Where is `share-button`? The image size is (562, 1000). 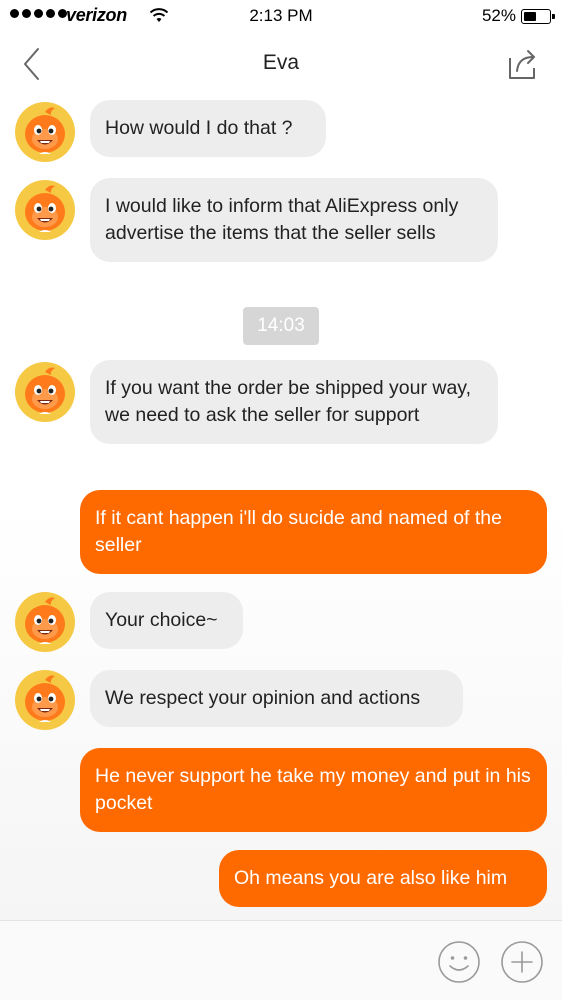 share-button is located at coordinates (523, 64).